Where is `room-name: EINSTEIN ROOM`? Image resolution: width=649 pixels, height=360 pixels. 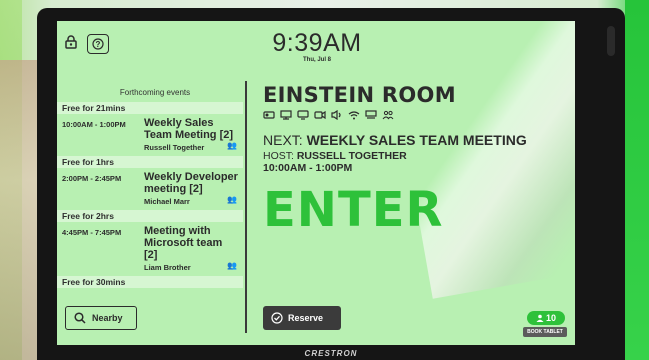
room-name: EINSTEIN ROOM is located at coordinates (359, 95).